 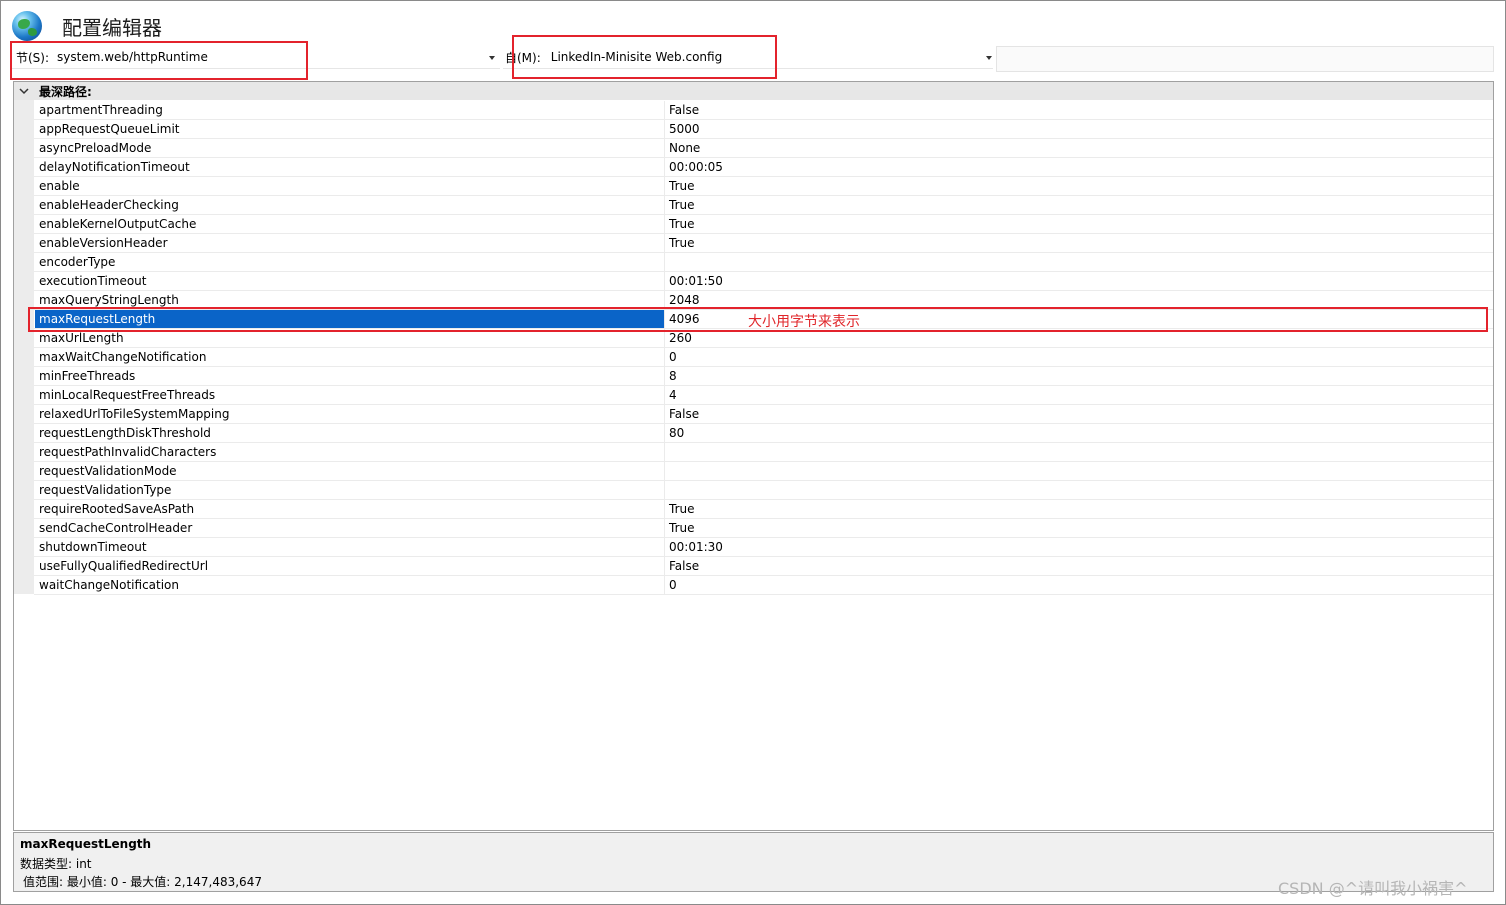 I want to click on table-row: shutdownTimeout 00:01:30, so click(x=763, y=547).